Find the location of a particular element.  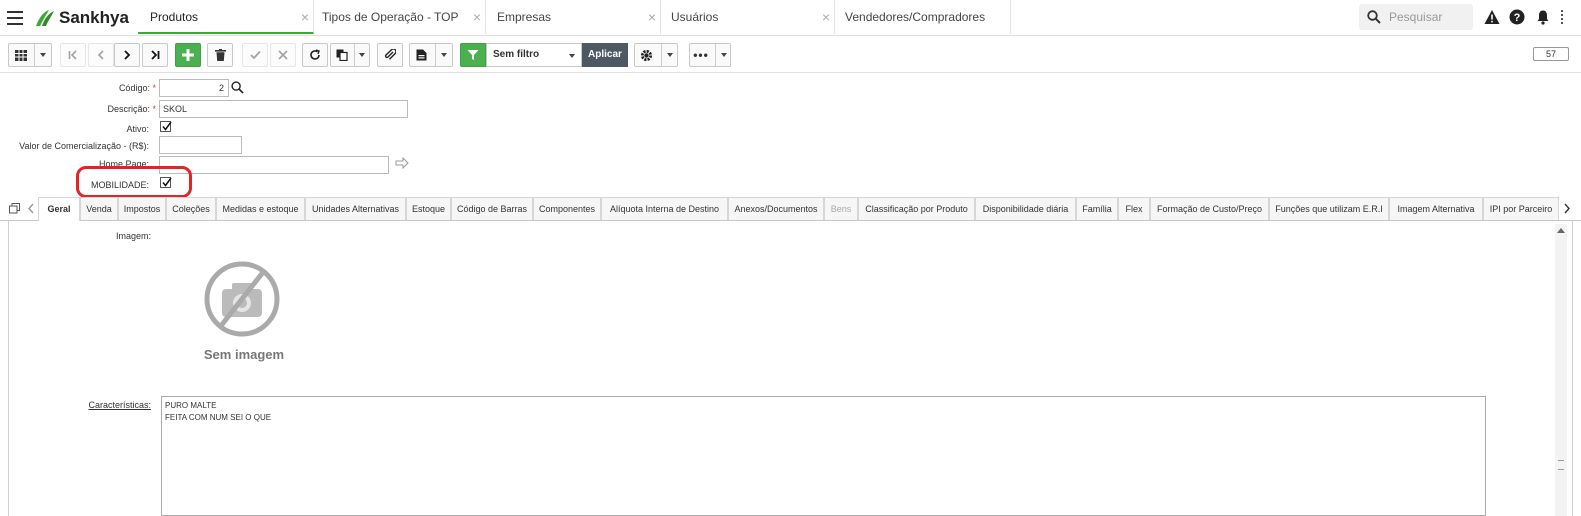

arrow-up-icon is located at coordinates (1561, 230).